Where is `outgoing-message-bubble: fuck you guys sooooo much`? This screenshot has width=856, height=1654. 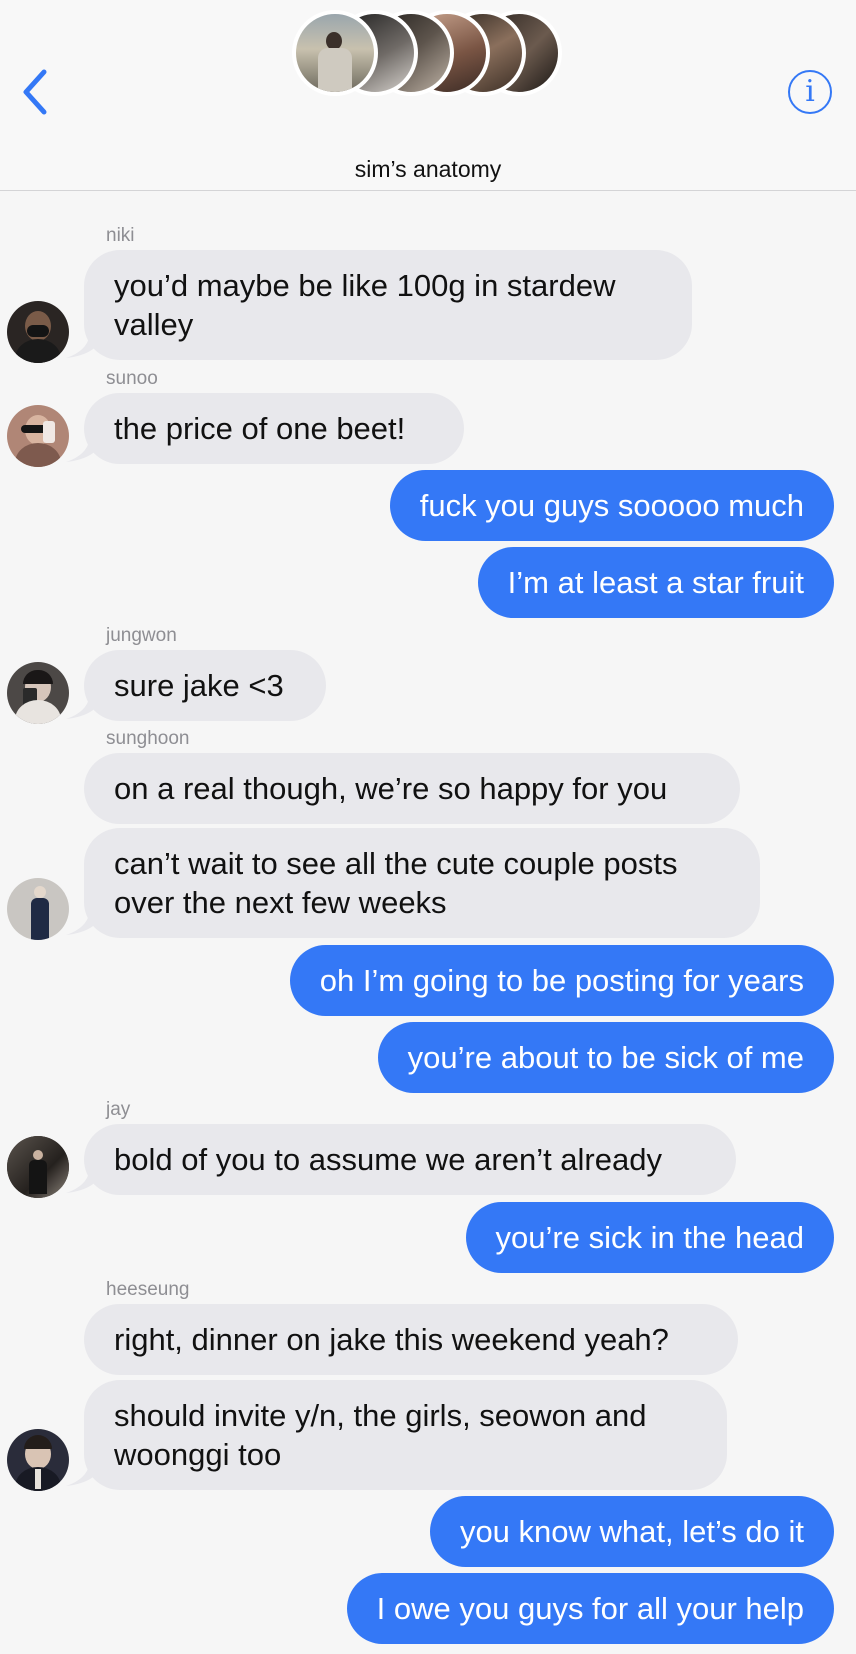
outgoing-message-bubble: fuck you guys sooooo much is located at coordinates (611, 505).